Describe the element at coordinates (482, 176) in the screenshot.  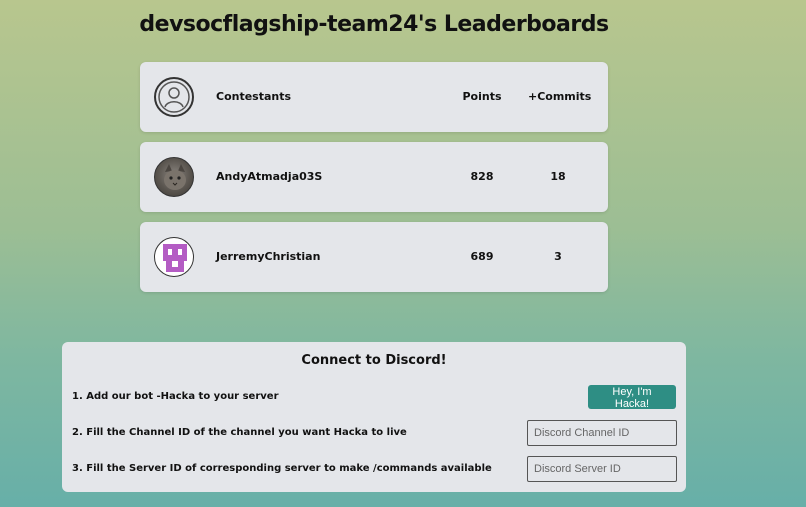
I see `contestant-points: 828` at that location.